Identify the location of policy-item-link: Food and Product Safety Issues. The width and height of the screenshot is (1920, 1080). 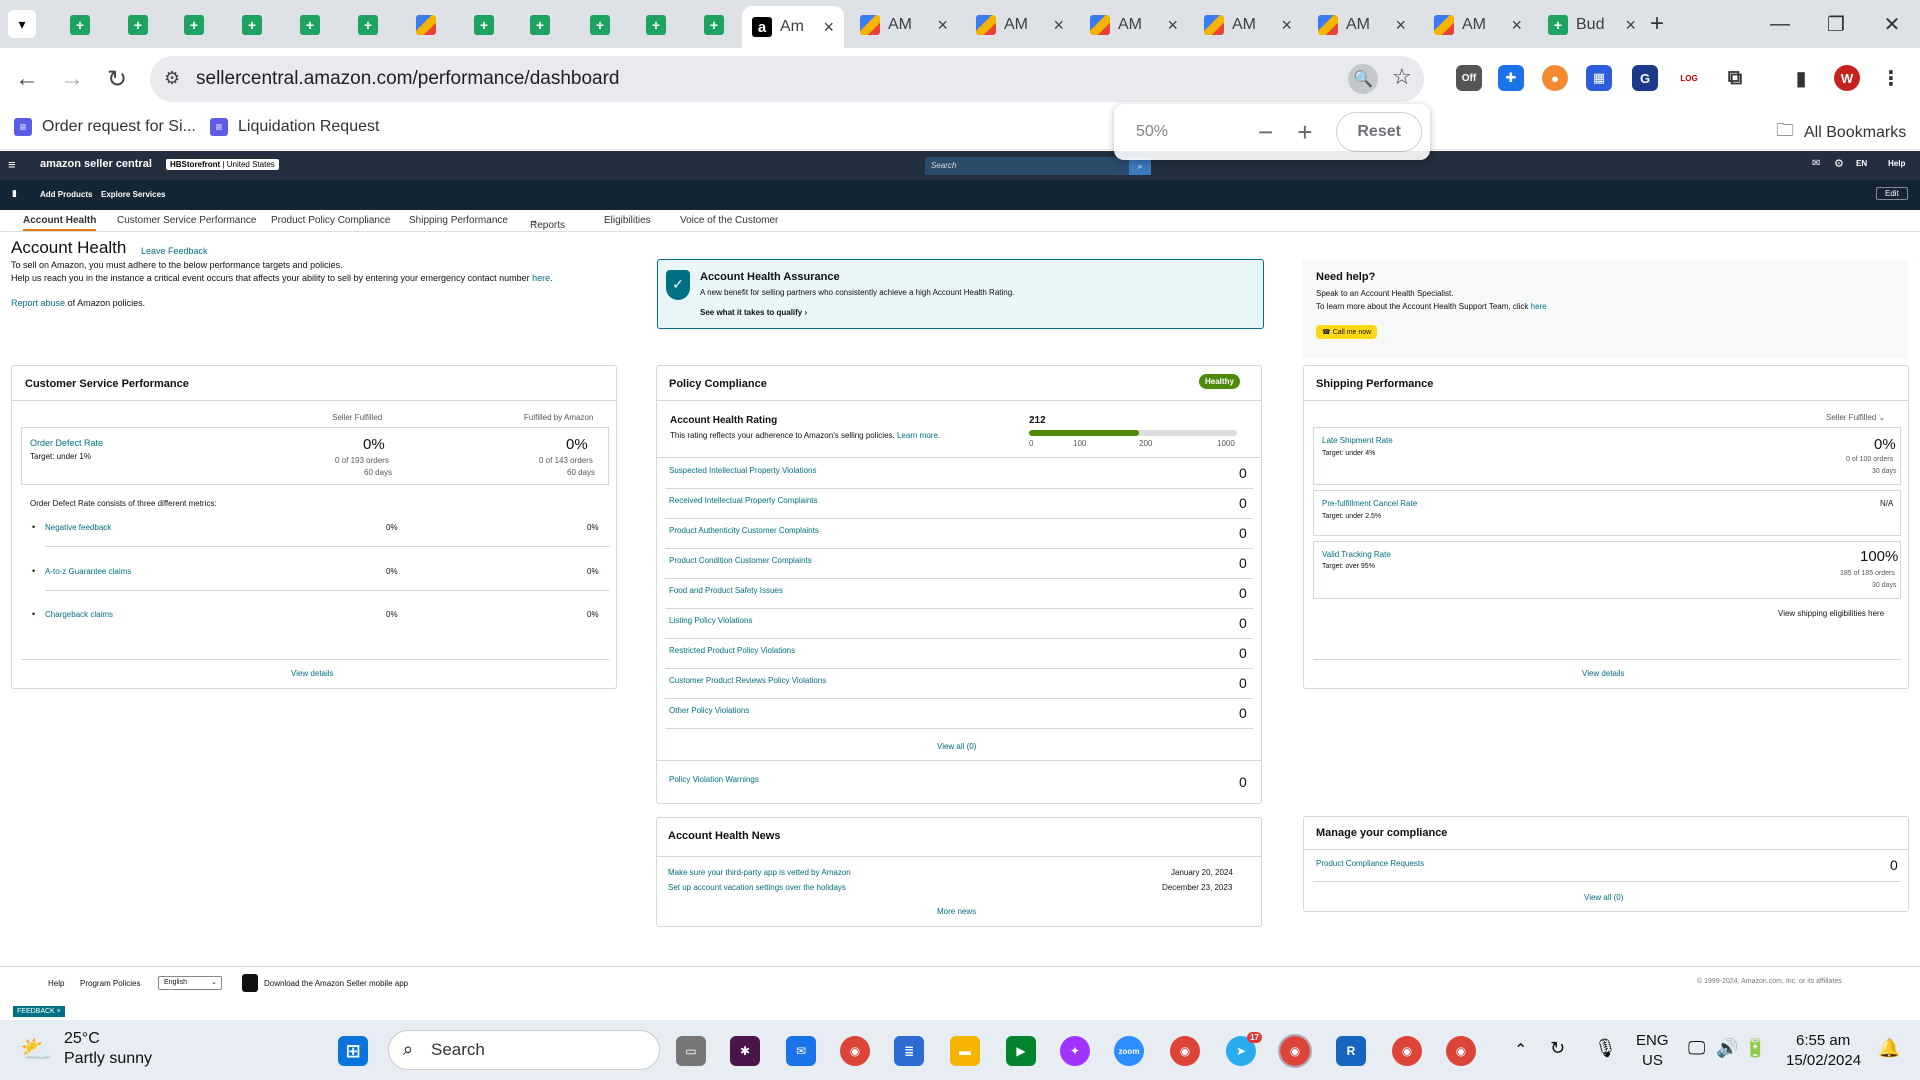
(726, 590).